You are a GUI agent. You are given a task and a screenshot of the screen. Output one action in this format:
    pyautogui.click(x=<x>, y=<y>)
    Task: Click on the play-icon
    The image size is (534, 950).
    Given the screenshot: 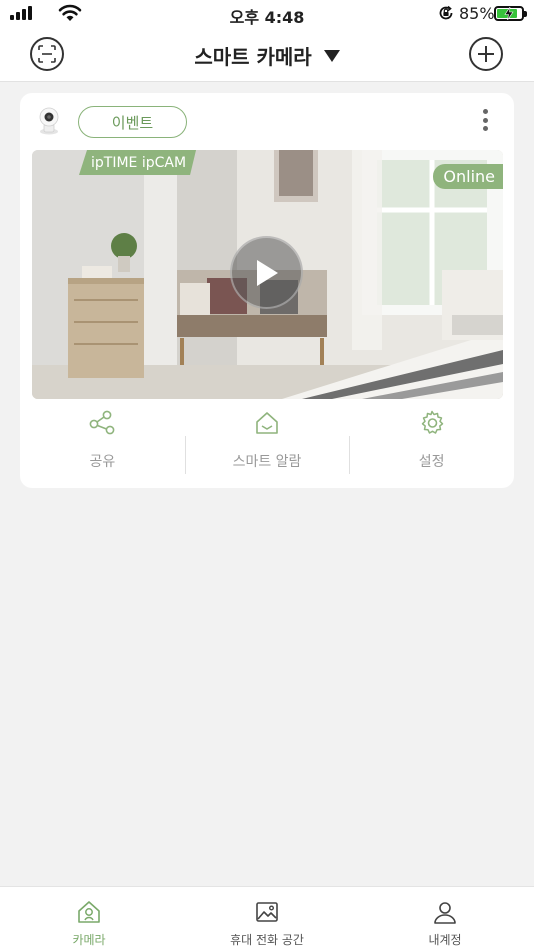 What is the action you would take?
    pyautogui.click(x=267, y=272)
    